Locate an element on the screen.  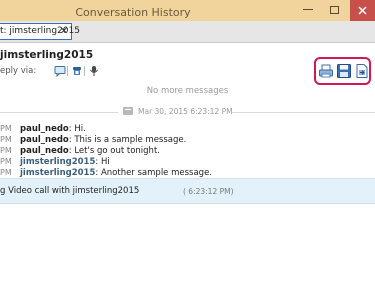
tab-close-button: ✕ is located at coordinates (64, 31).